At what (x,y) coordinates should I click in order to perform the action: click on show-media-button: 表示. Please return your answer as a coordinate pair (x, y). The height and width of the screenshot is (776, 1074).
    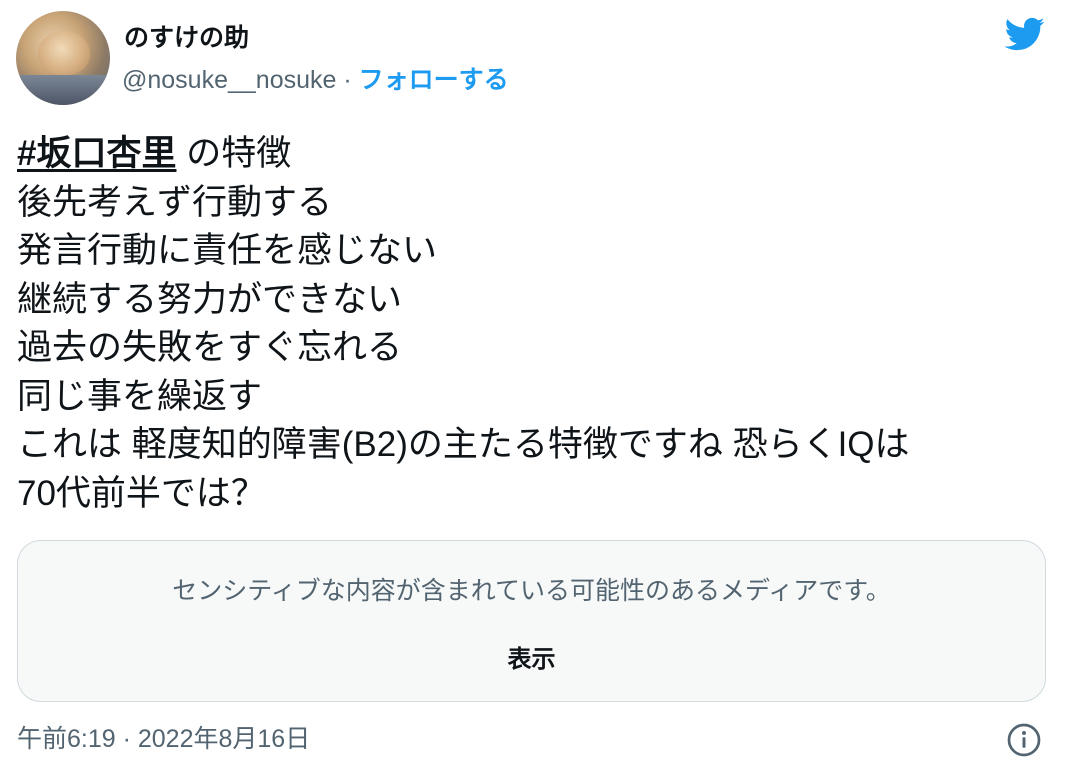
    Looking at the image, I should click on (531, 660).